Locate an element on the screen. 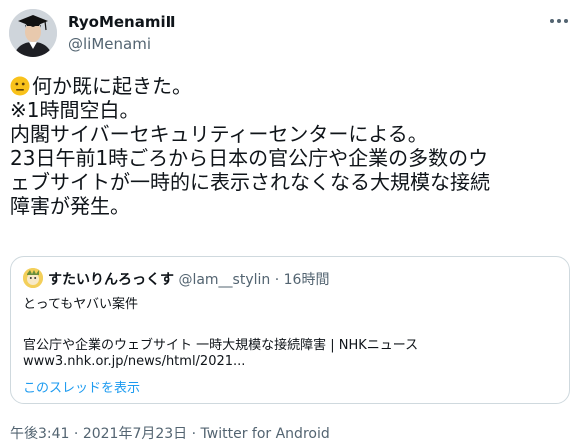 The width and height of the screenshot is (580, 443). quoted-tweet-body: とってもヤバい案件 is located at coordinates (81, 304).